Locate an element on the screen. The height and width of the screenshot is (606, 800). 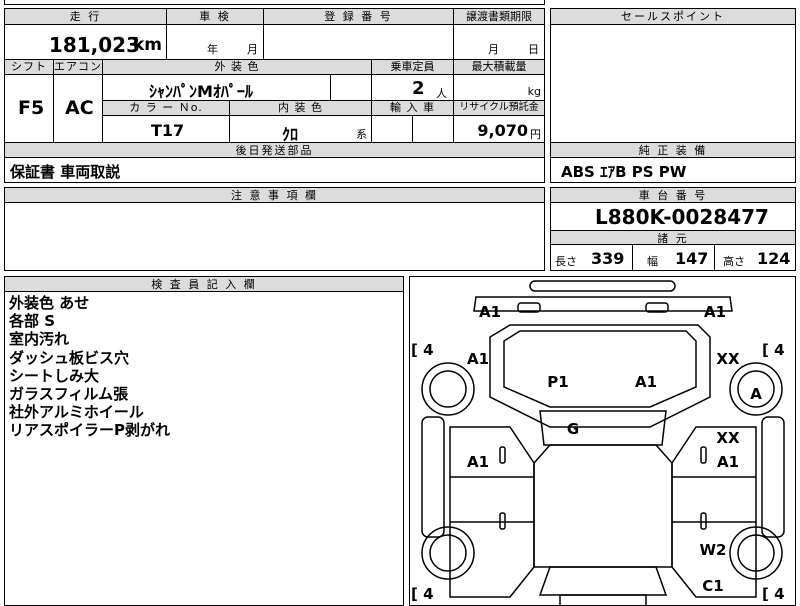
interior-color-cell: ｸﾛ 系 is located at coordinates (300, 129).